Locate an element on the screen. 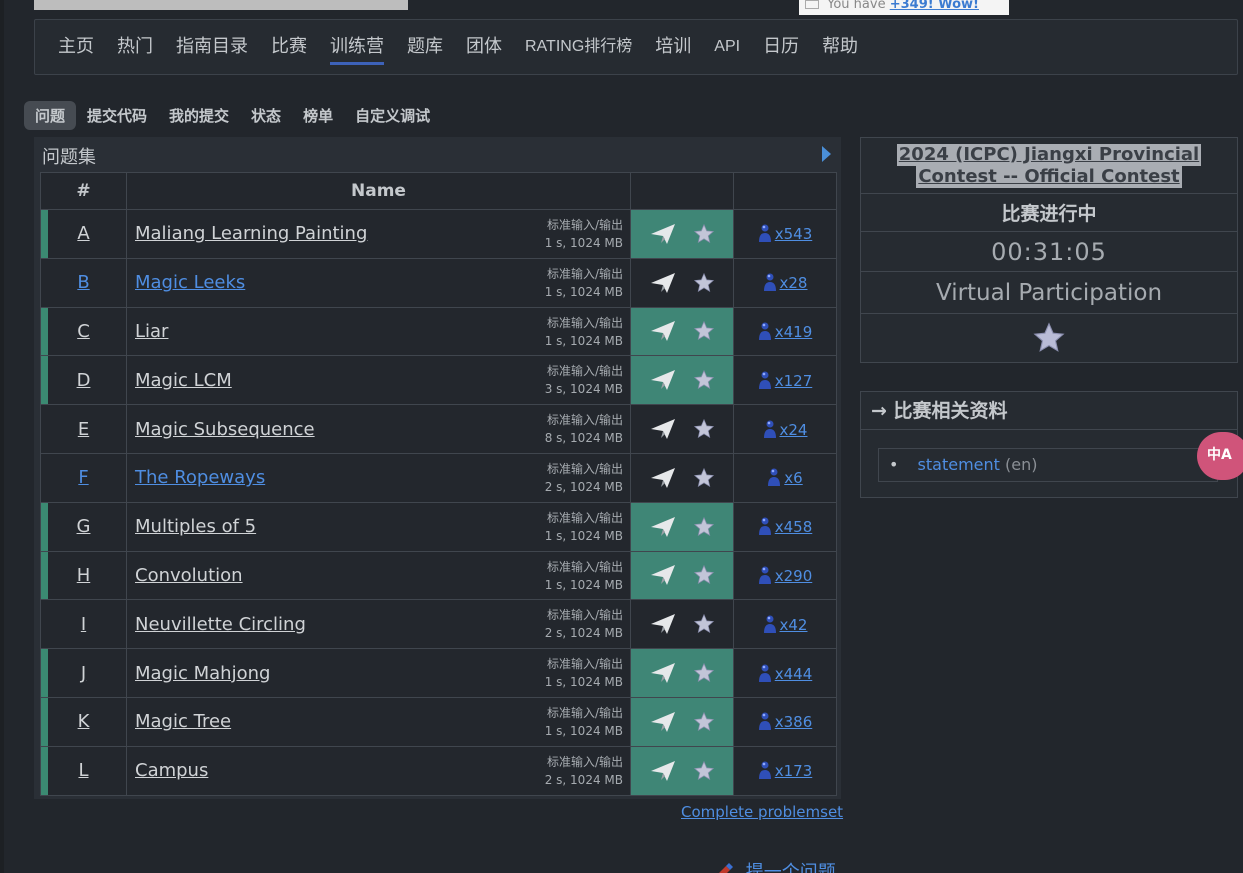 The height and width of the screenshot is (873, 1243). problem-id-link: J is located at coordinates (83, 673).